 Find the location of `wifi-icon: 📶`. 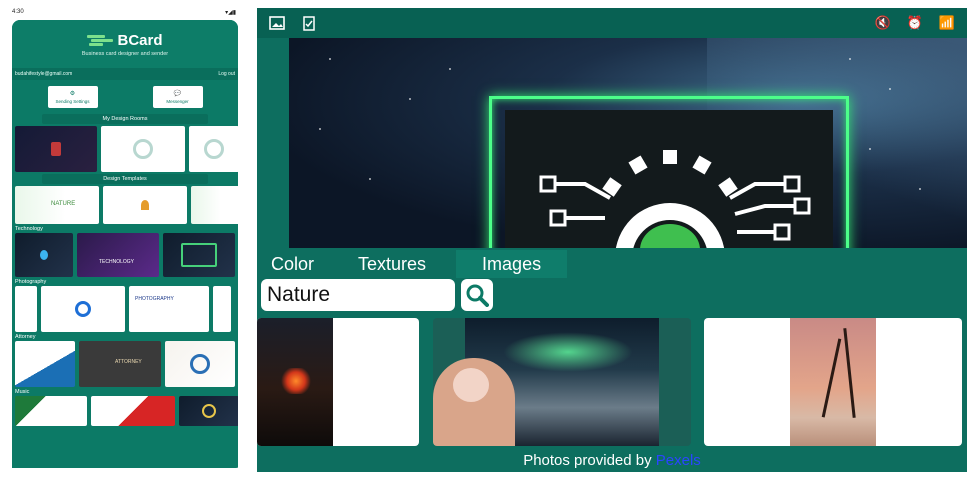

wifi-icon: 📶 is located at coordinates (946, 22).